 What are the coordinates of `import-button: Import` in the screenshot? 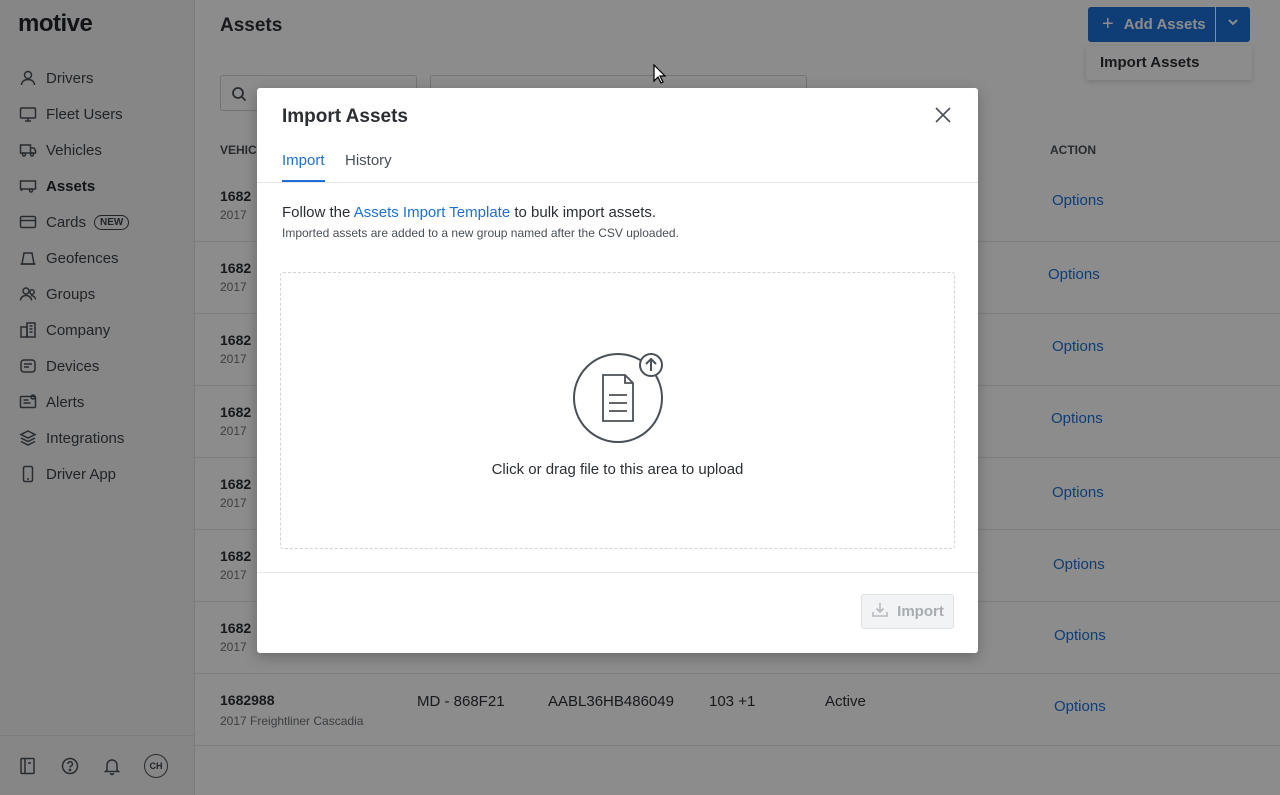 It's located at (907, 611).